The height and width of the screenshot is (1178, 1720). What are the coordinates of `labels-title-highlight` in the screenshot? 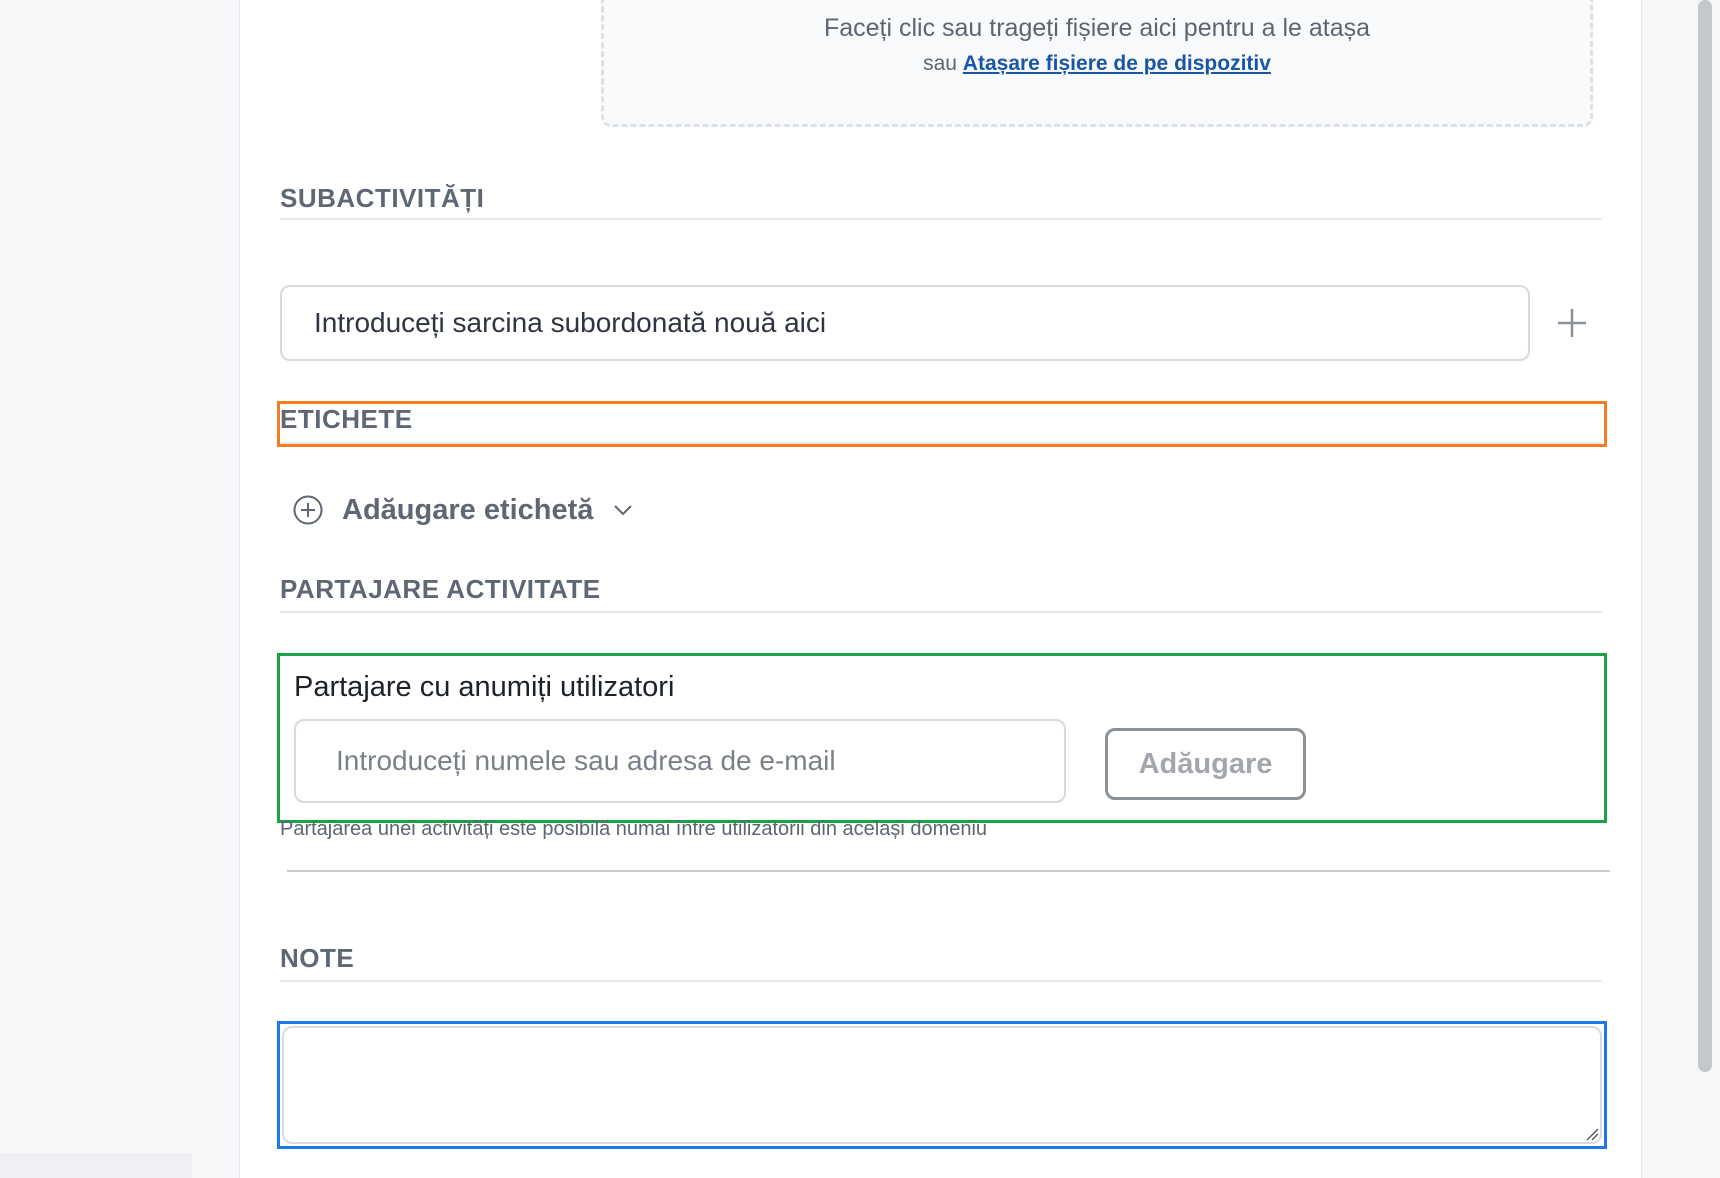 It's located at (942, 424).